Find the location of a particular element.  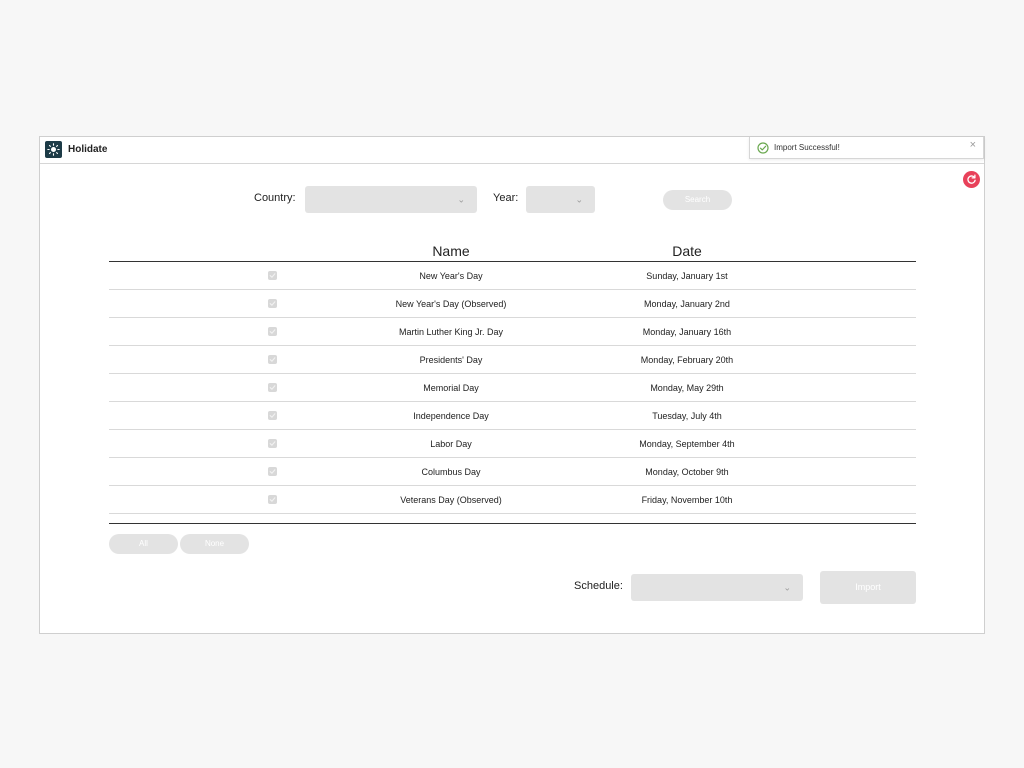

holiday-date: Friday, November 10th is located at coordinates (687, 500).